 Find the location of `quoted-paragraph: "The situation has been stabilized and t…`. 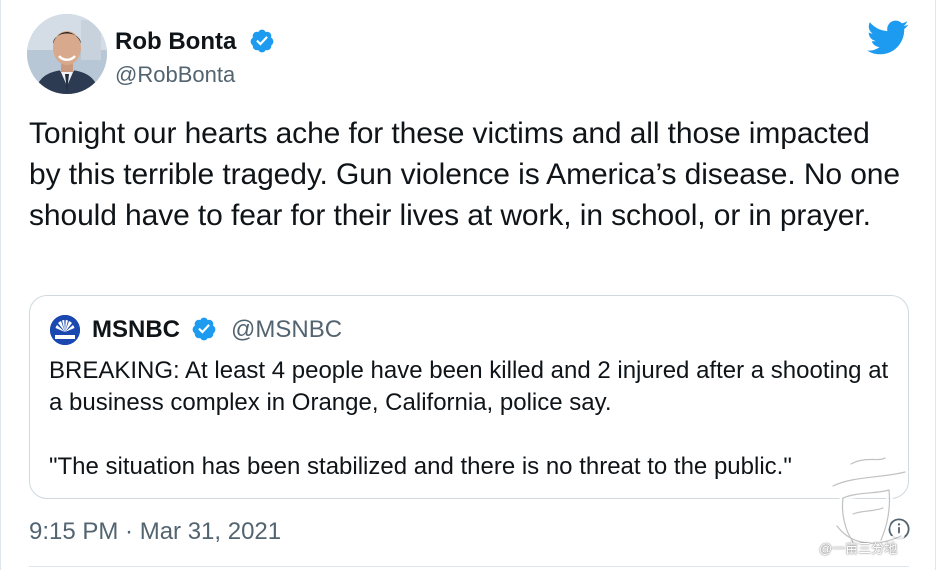

quoted-paragraph: "The situation has been stabilized and t… is located at coordinates (420, 466).